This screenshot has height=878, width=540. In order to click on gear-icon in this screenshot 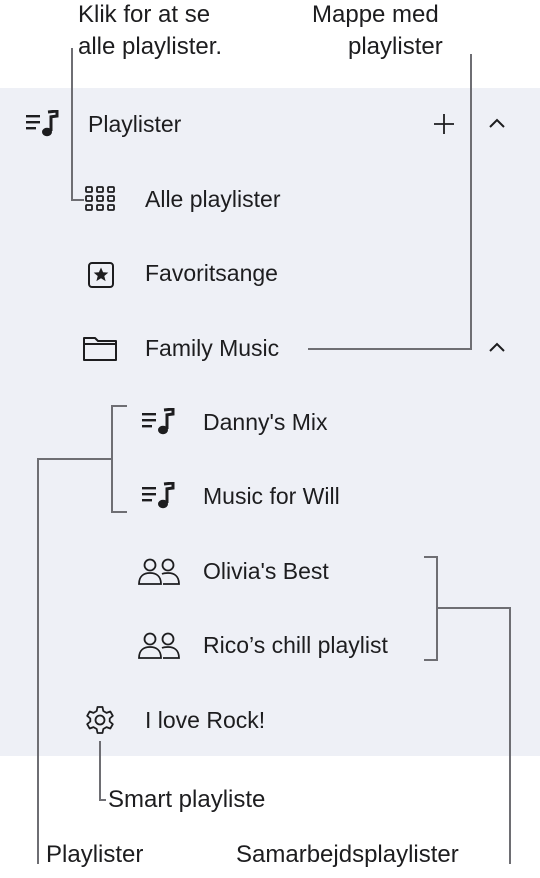, I will do `click(100, 722)`.